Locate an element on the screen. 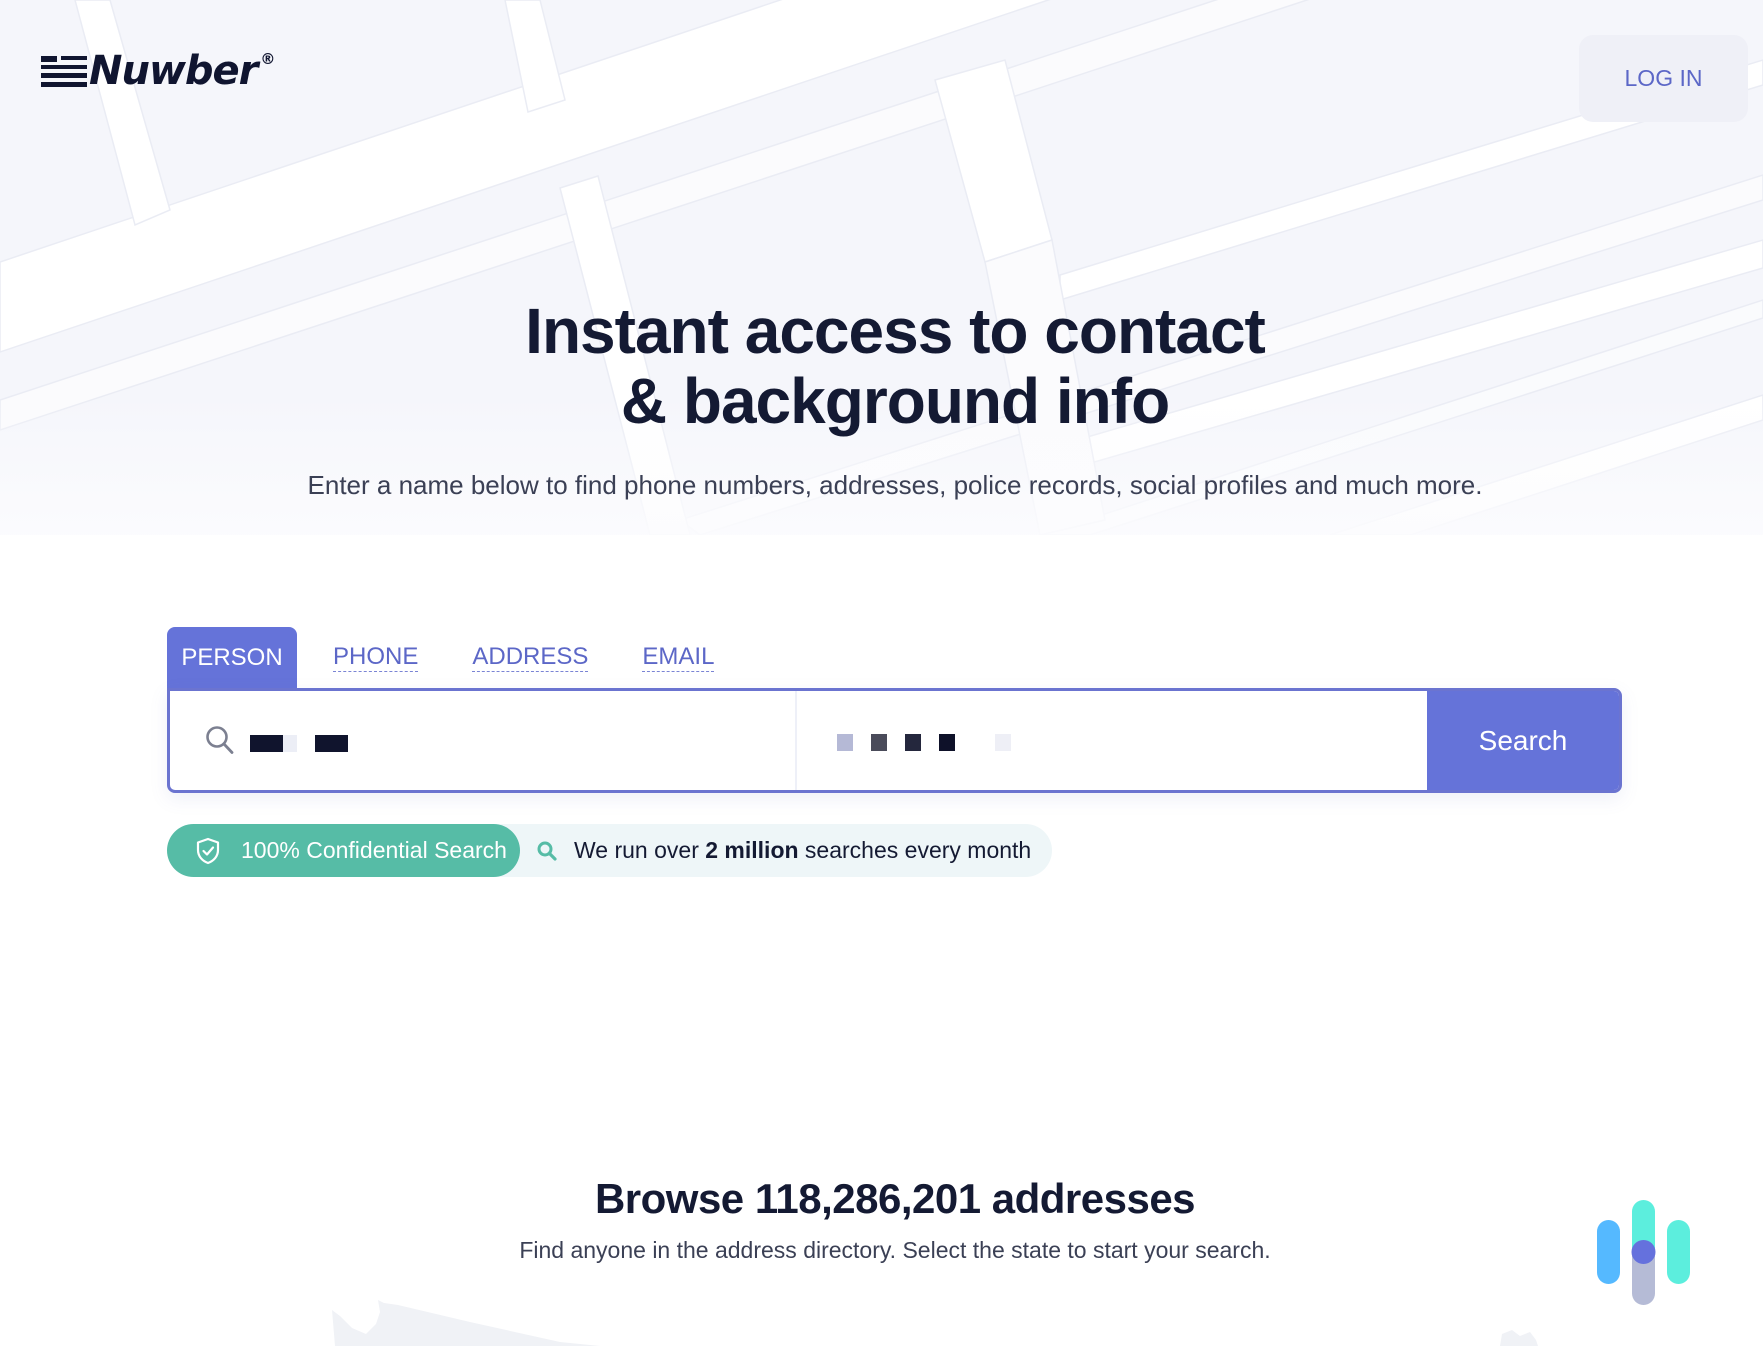 The height and width of the screenshot is (1346, 1763). stat-highlight: 2 million is located at coordinates (752, 850).